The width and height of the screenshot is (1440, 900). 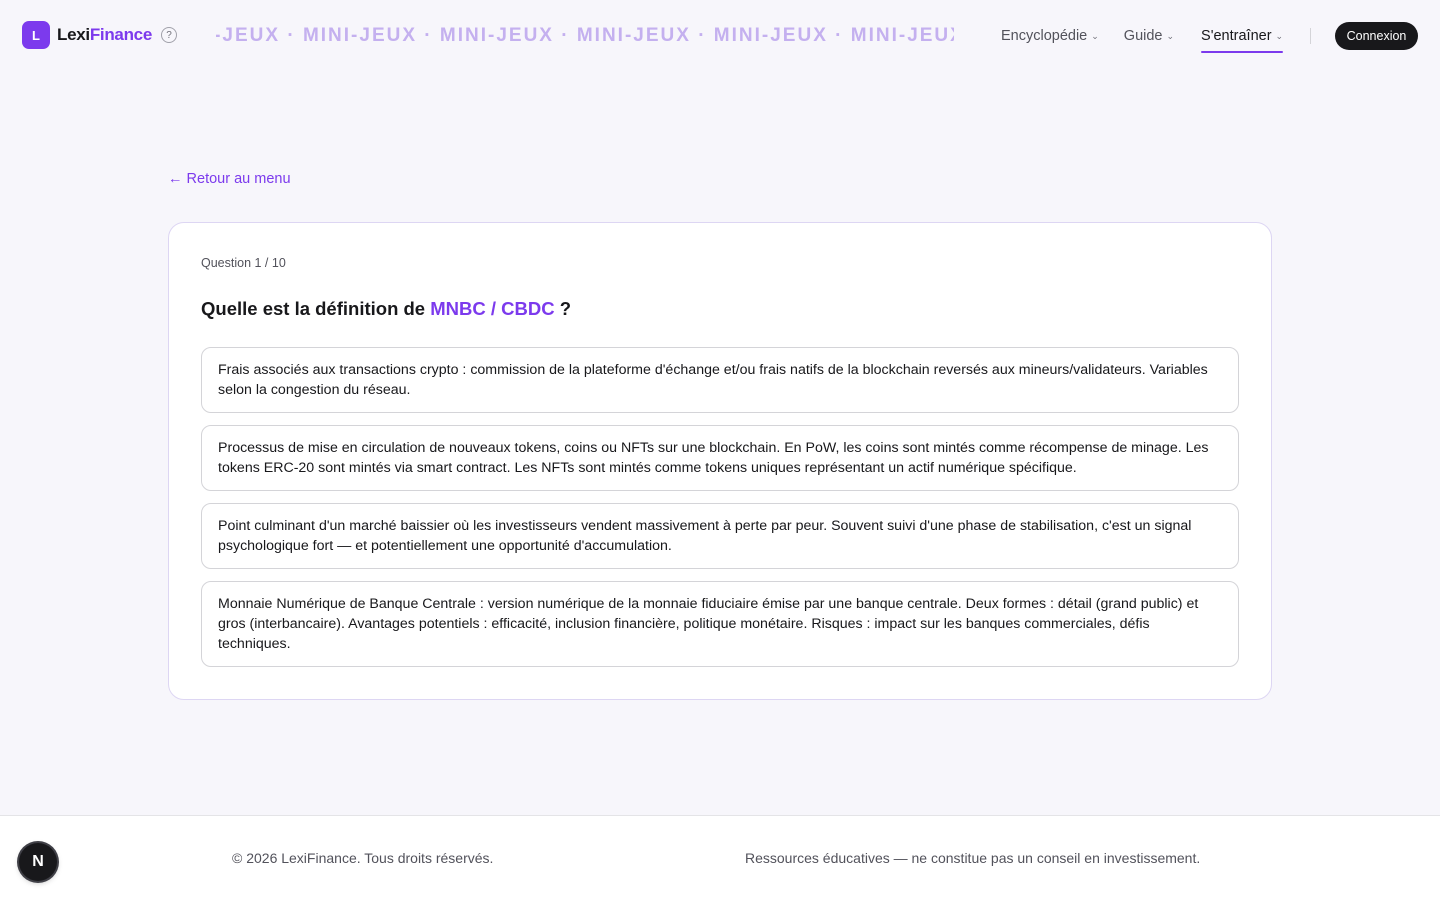 What do you see at coordinates (1044, 36) in the screenshot?
I see `nav-item-label: Encyclopédie` at bounding box center [1044, 36].